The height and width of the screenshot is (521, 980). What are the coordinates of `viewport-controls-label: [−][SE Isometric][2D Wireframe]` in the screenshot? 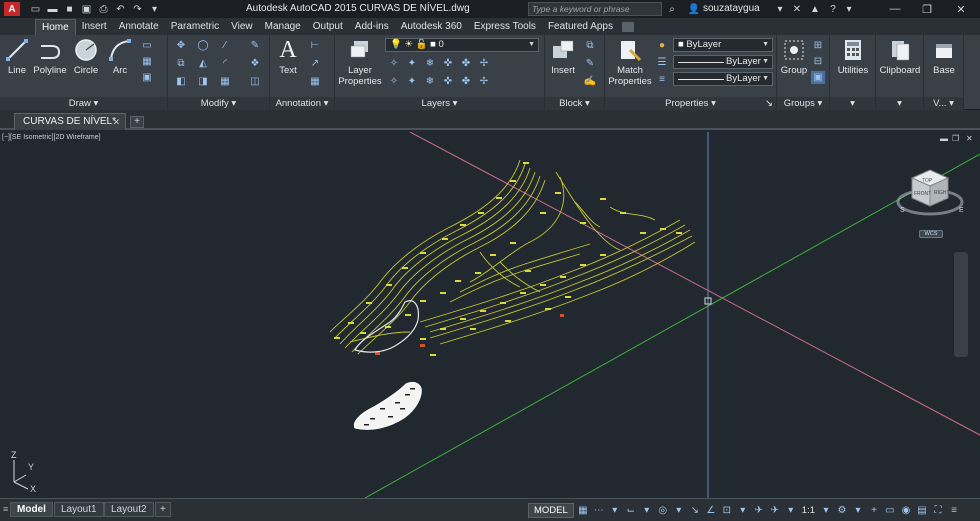 It's located at (51, 137).